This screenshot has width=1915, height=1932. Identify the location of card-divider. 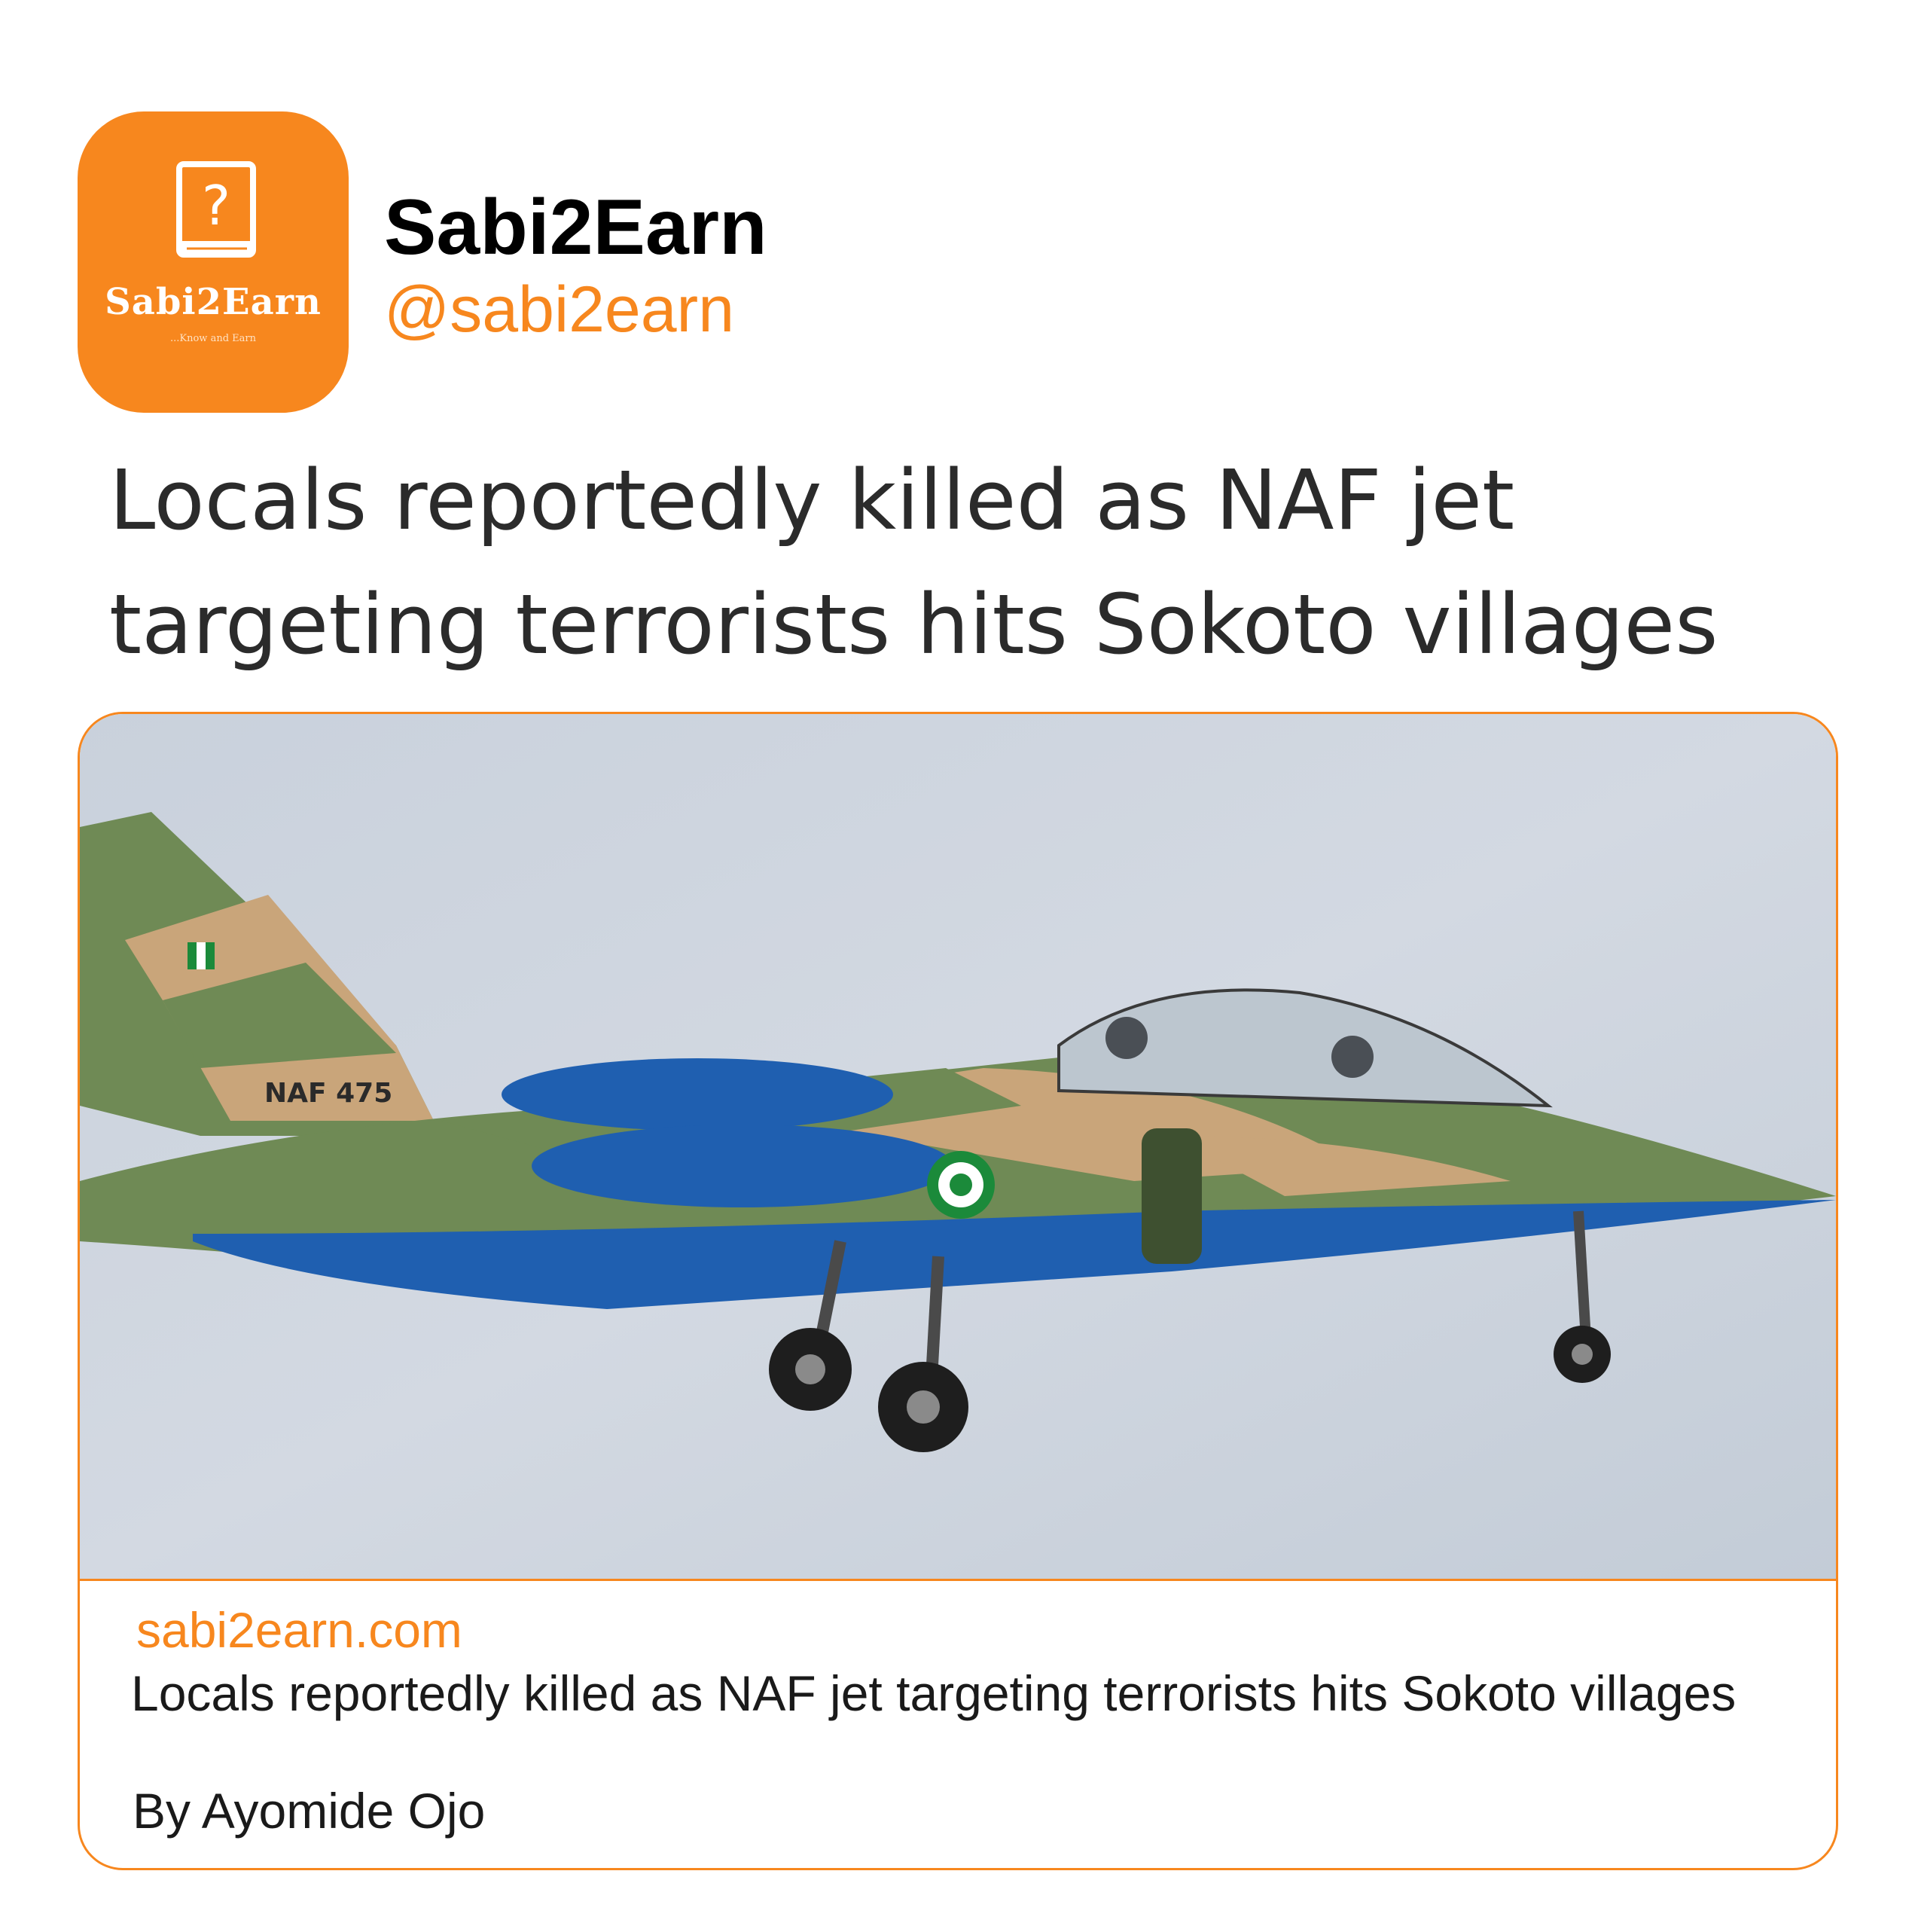
(958, 1580).